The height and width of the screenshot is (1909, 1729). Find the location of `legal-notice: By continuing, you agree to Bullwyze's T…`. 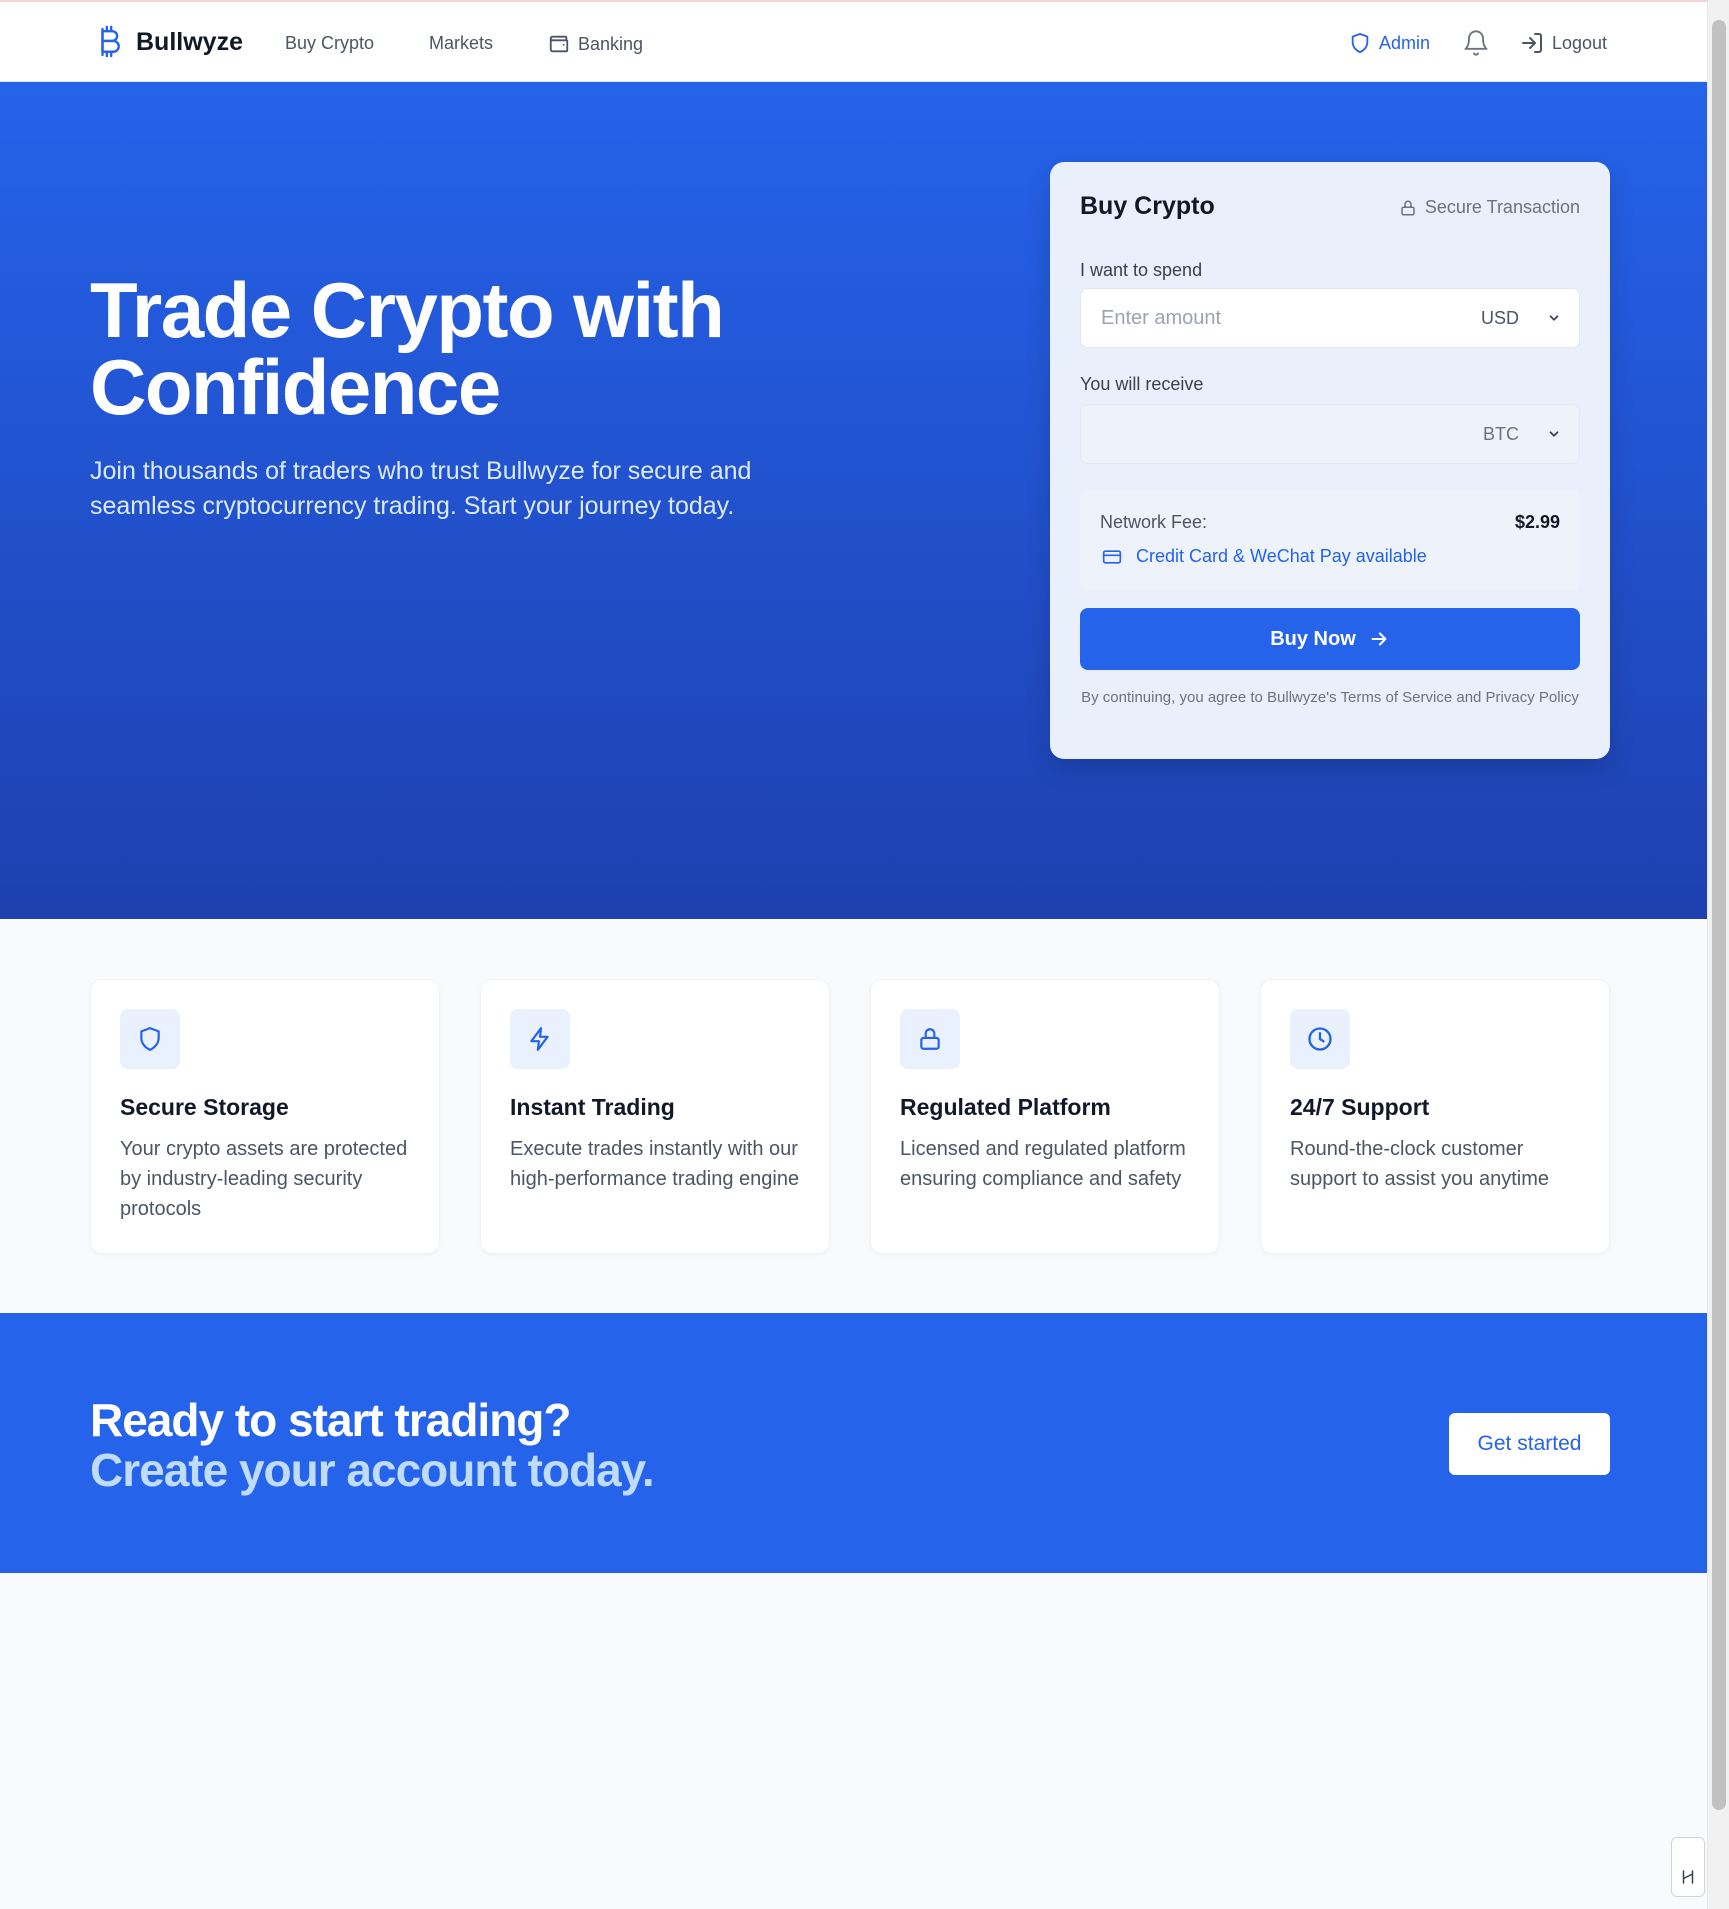

legal-notice: By continuing, you agree to Bullwyze's T… is located at coordinates (1330, 697).